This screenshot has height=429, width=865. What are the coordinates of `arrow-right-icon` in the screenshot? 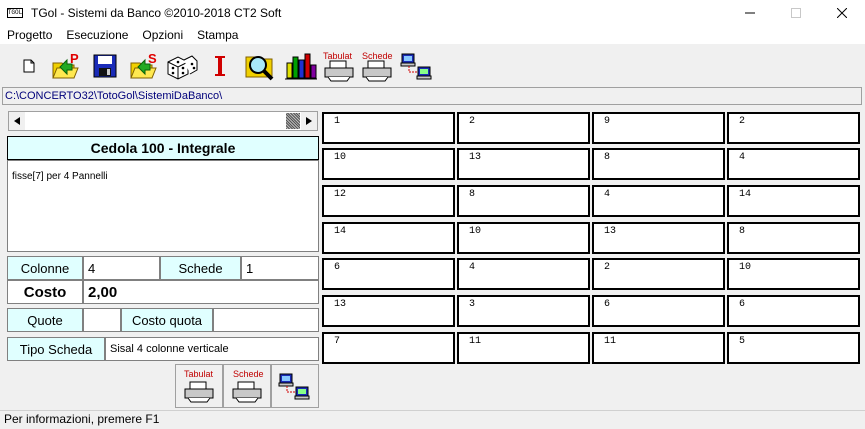 It's located at (309, 121).